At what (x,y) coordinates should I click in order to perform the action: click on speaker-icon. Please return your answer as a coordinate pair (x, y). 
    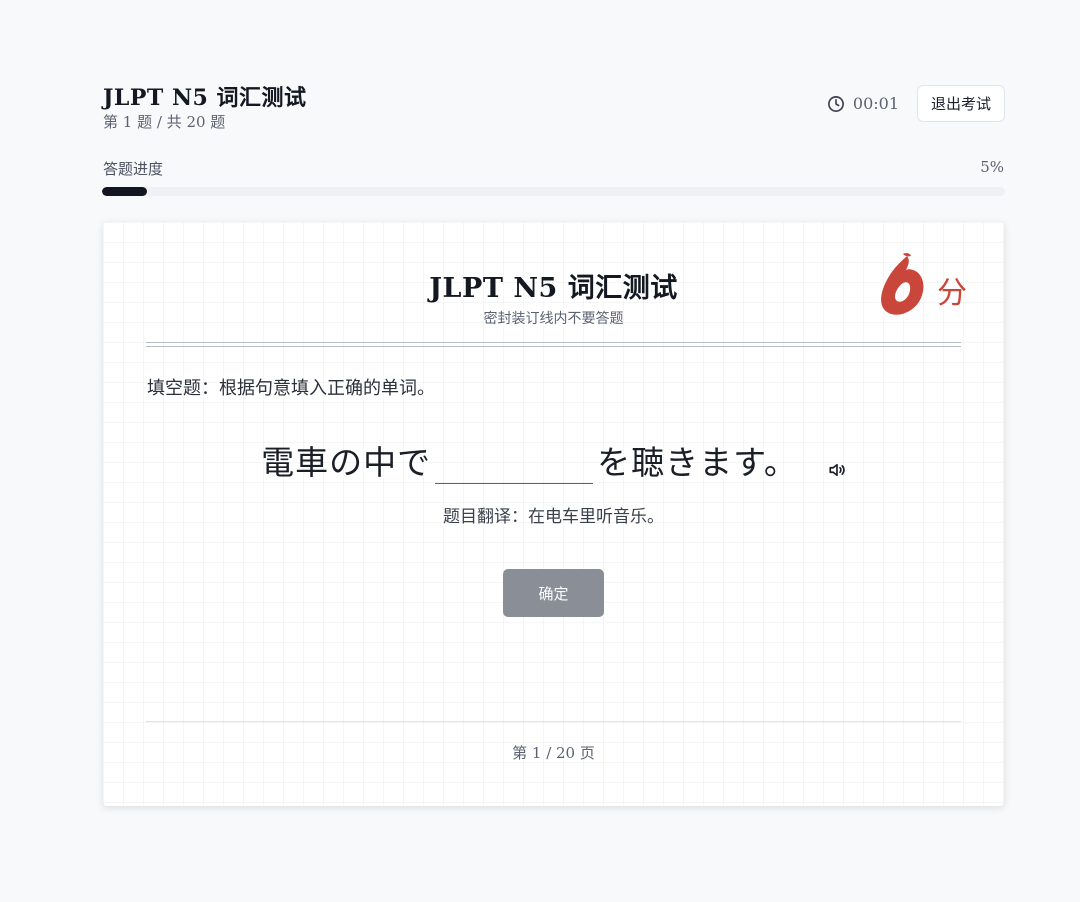
    Looking at the image, I should click on (837, 470).